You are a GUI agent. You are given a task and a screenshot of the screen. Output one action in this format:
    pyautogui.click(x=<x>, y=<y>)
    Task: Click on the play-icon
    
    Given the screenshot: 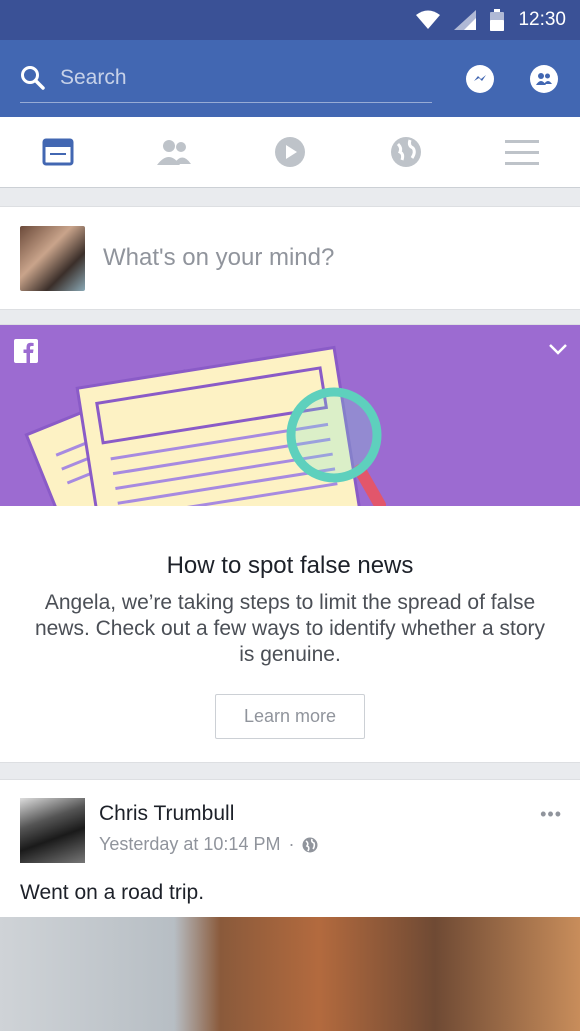 What is the action you would take?
    pyautogui.click(x=290, y=152)
    